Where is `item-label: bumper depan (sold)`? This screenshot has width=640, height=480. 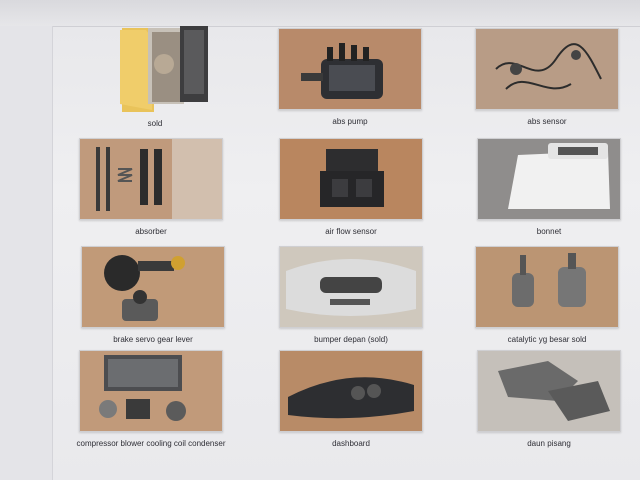
item-label: bumper depan (sold) is located at coordinates (351, 339).